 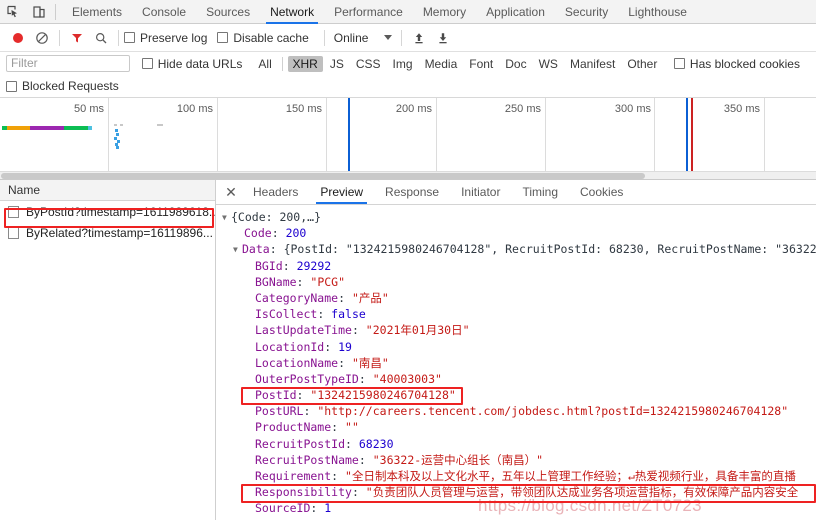 I want to click on json-value: 1, so click(x=328, y=508).